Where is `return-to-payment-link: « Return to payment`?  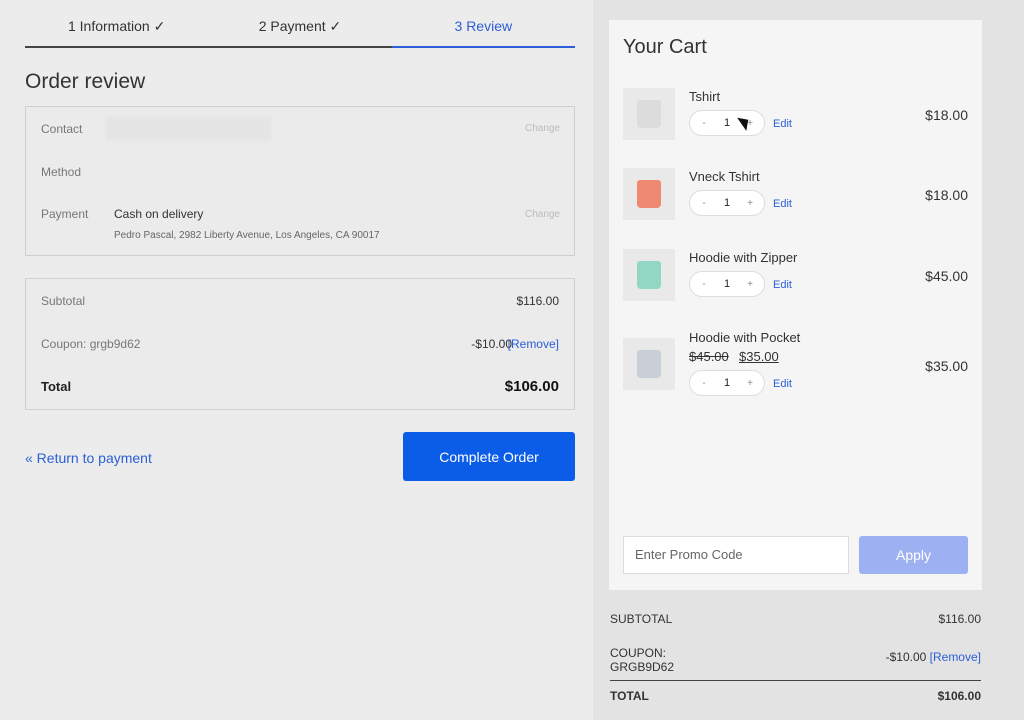 return-to-payment-link: « Return to payment is located at coordinates (88, 458).